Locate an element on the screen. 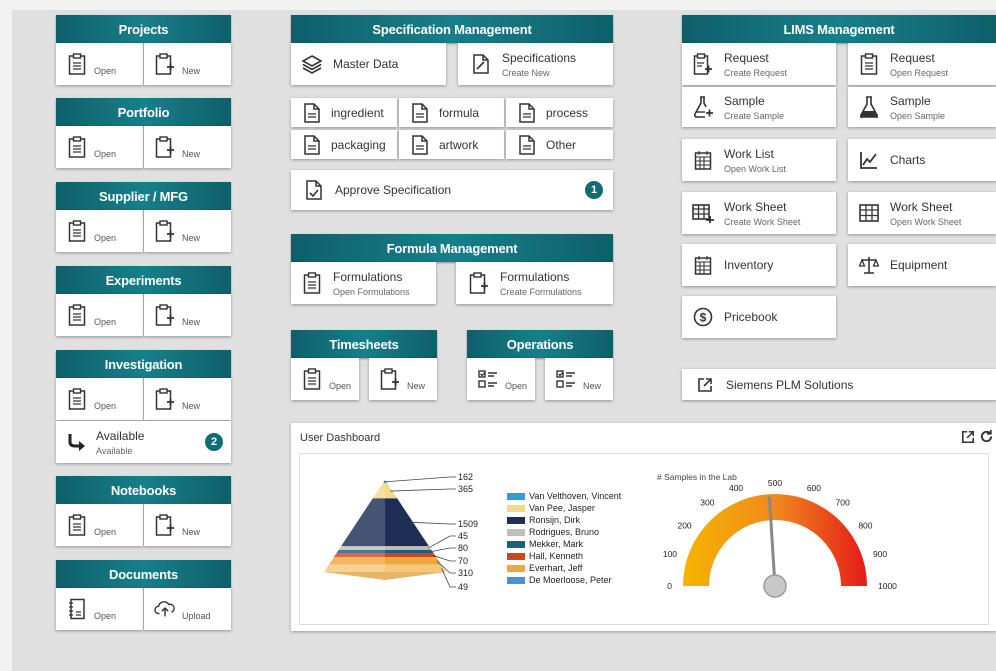 This screenshot has width=996, height=671. experiments-card: Experiments Open New is located at coordinates (143, 301).